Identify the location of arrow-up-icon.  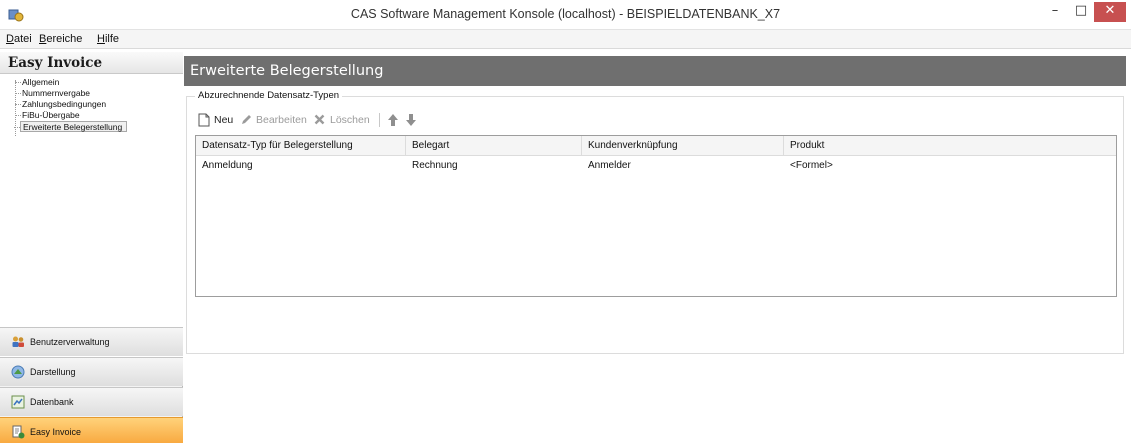
(393, 120).